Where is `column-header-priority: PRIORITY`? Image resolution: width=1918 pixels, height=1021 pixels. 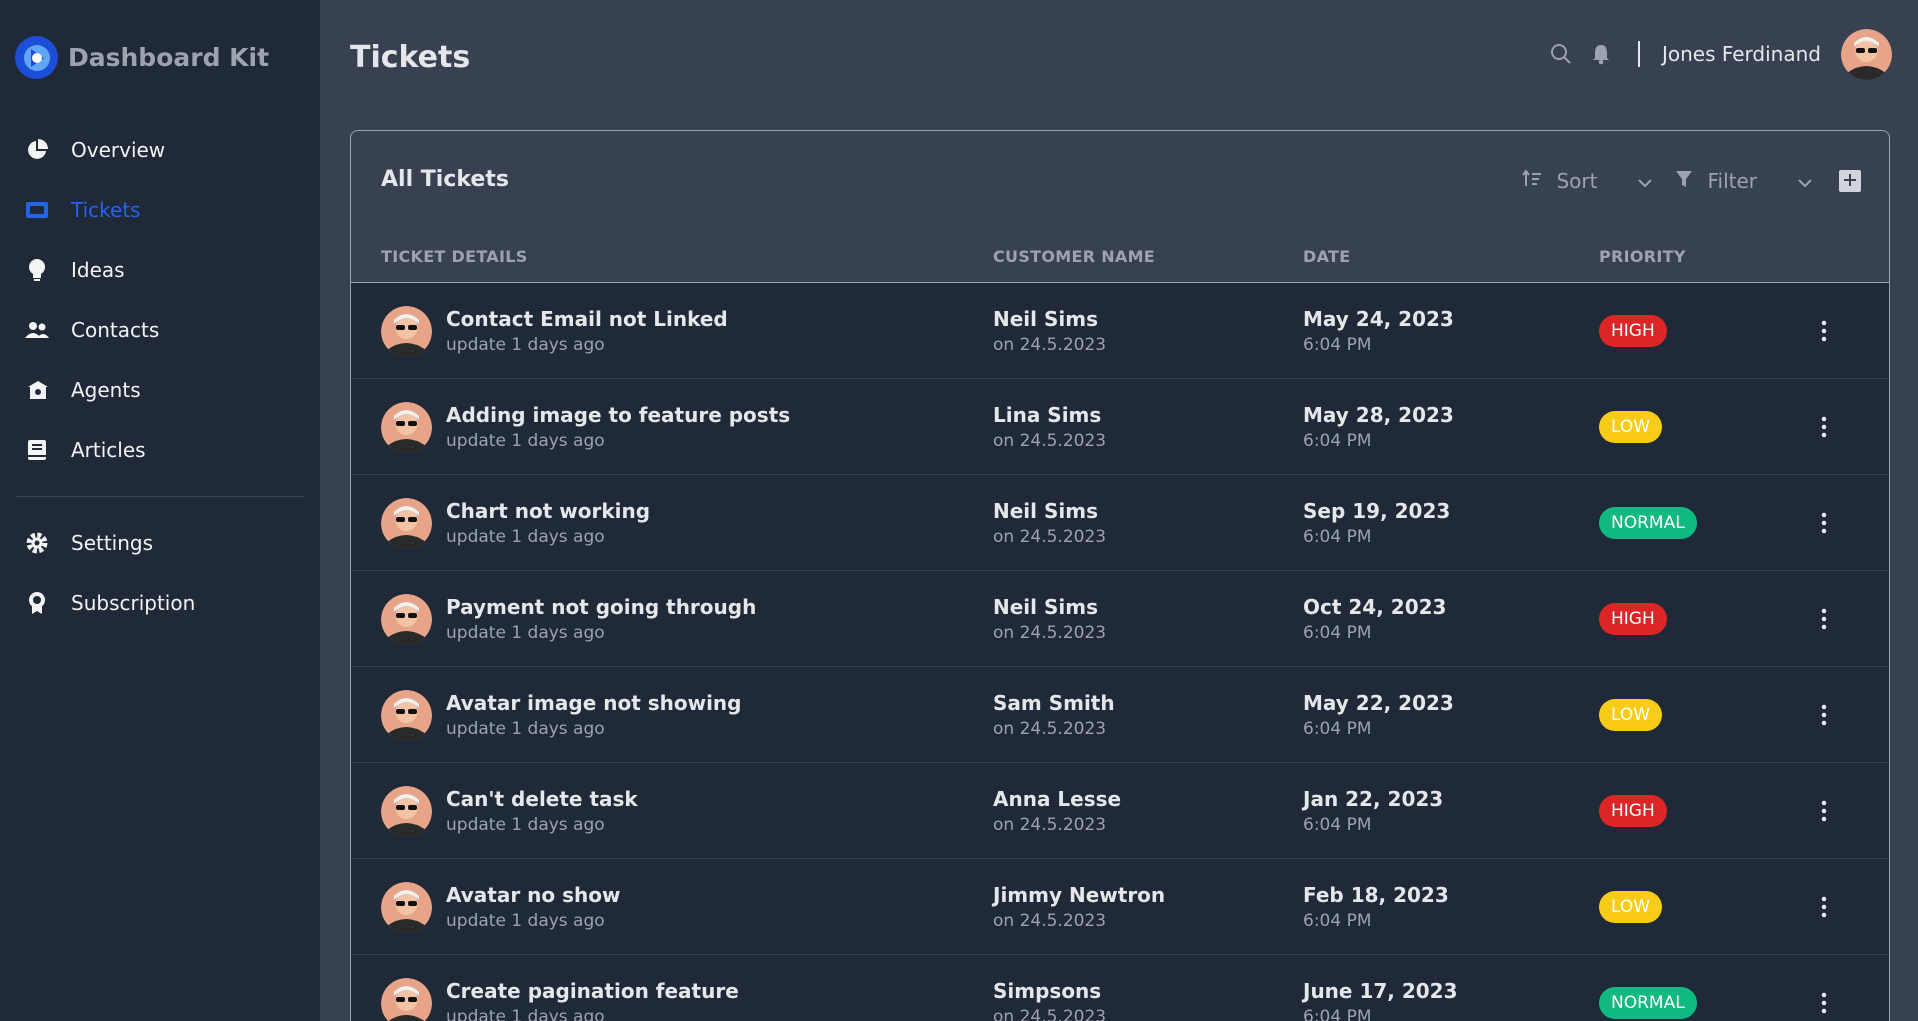
column-header-priority: PRIORITY is located at coordinates (1642, 256).